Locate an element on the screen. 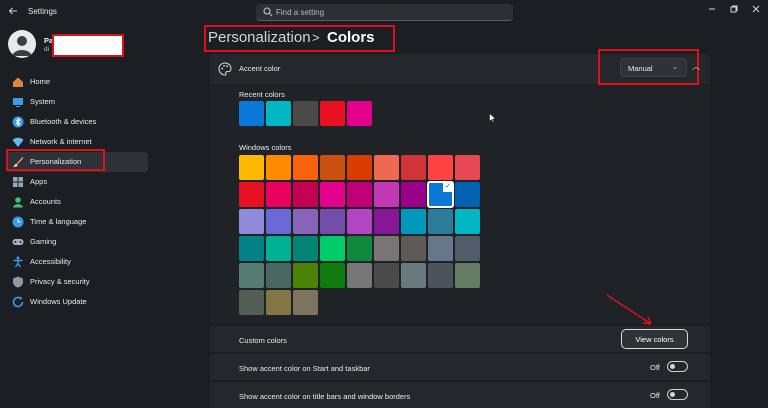 Image resolution: width=768 pixels, height=408 pixels. accent-mode-dropdown: Manual ⌄ is located at coordinates (653, 67).